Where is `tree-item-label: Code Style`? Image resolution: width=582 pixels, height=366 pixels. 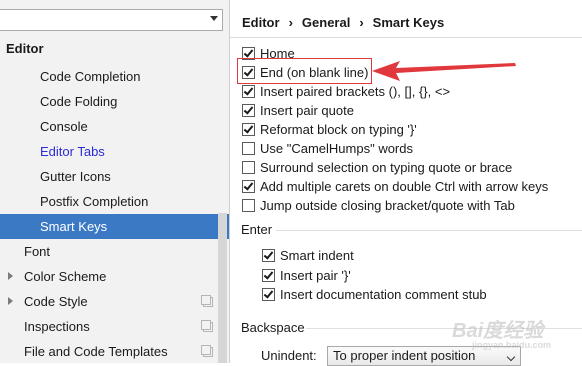
tree-item-label: Code Style is located at coordinates (56, 301).